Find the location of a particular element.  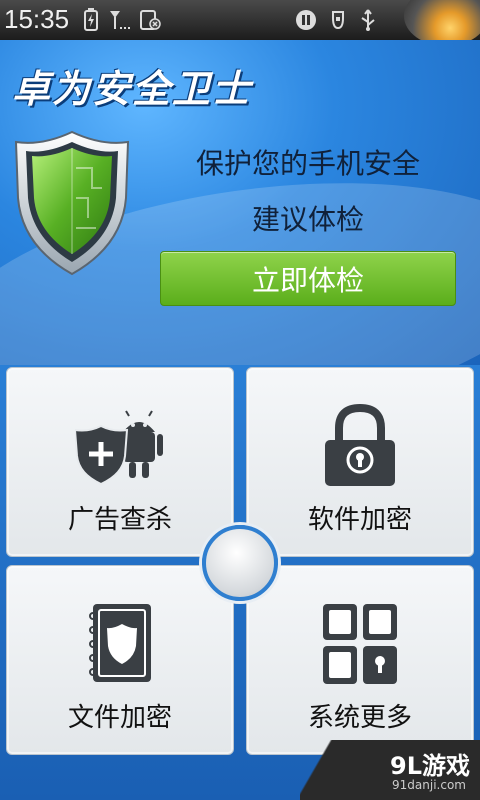

document-shield-icon is located at coordinates (120, 643).